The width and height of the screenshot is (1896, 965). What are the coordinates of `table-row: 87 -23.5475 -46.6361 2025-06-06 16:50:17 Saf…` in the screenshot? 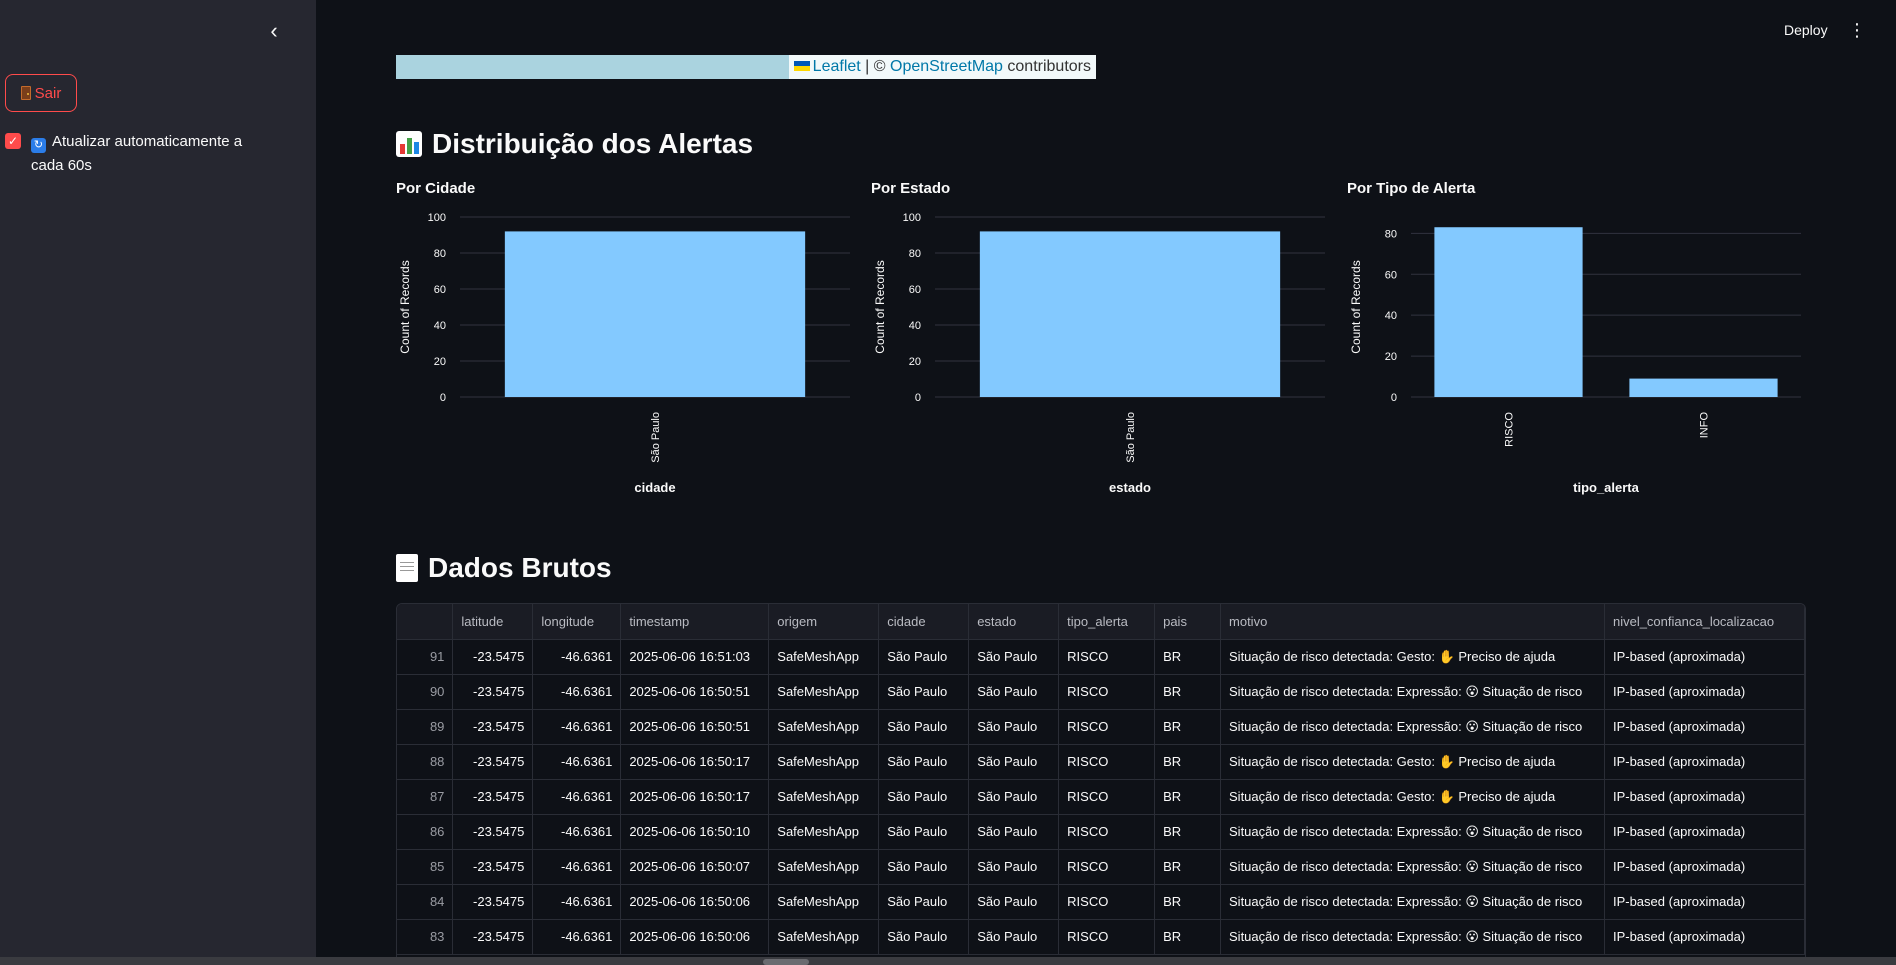 It's located at (1101, 797).